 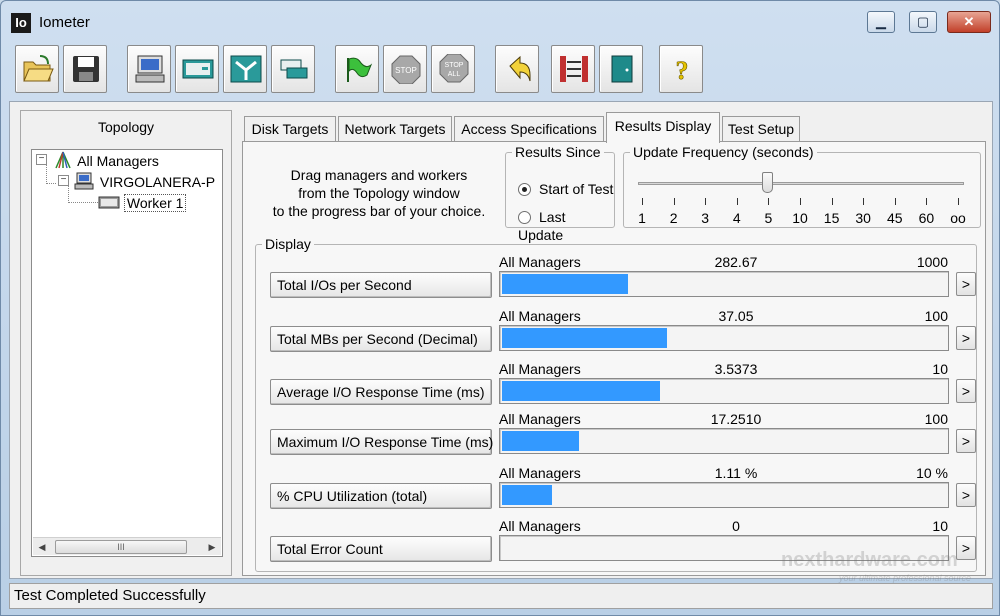 I want to click on metric-select-button: Average I/O Response Time (ms), so click(x=381, y=392).